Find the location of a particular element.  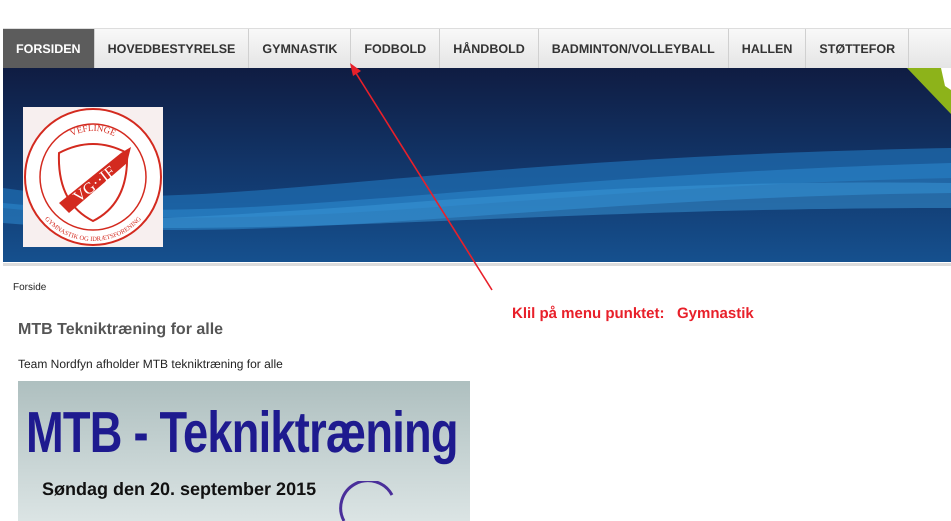

breadcrumb-link: Forside is located at coordinates (29, 287).